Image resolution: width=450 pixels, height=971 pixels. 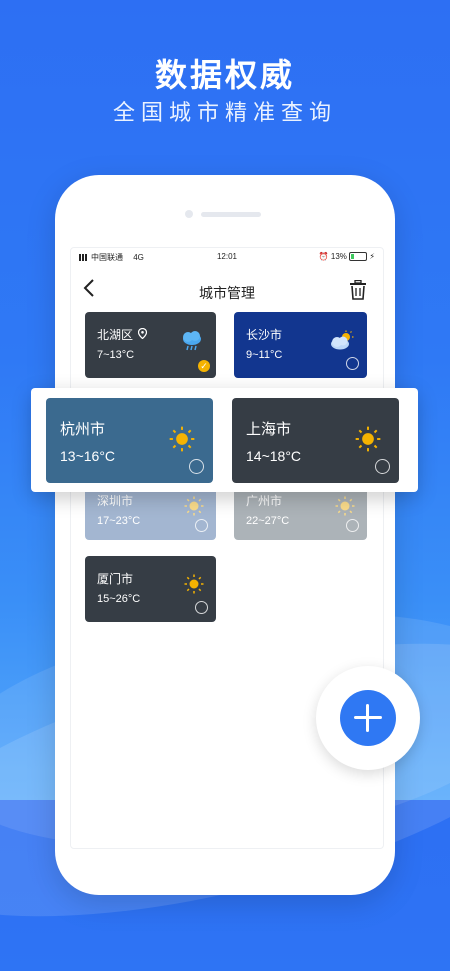 What do you see at coordinates (150, 589) in the screenshot?
I see `city-card: 厦门市 15~26°C` at bounding box center [150, 589].